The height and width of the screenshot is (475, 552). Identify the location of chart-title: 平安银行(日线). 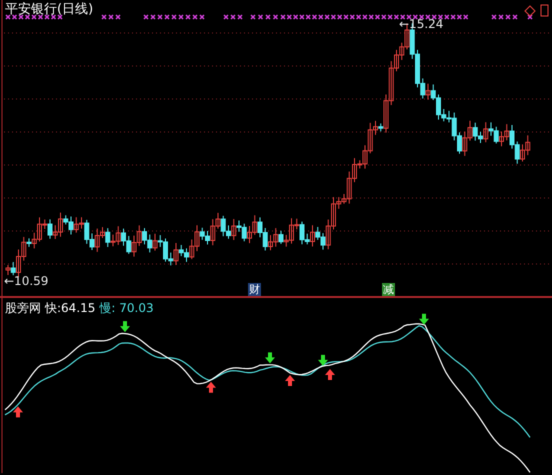
(49, 9).